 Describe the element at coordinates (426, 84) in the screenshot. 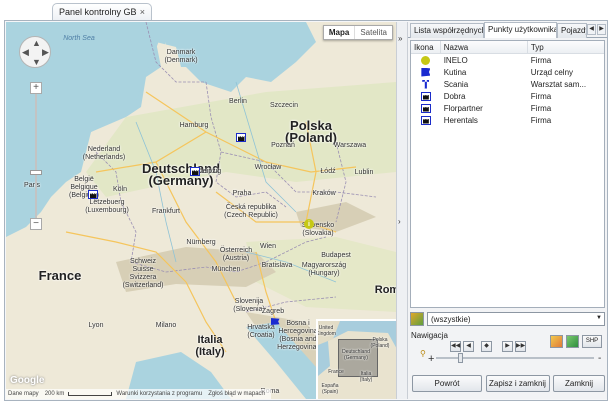

I see `wrench-icon` at that location.